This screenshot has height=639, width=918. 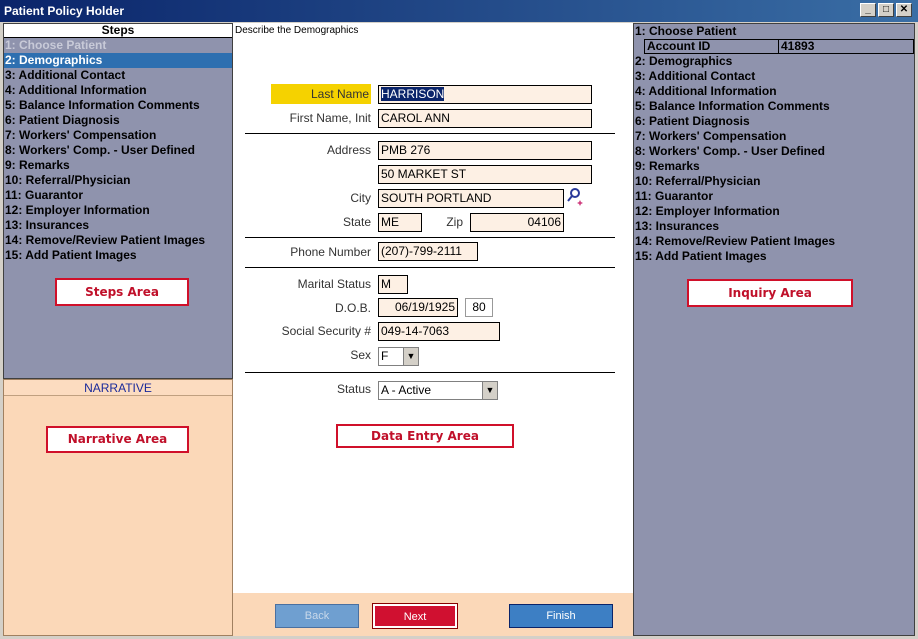 What do you see at coordinates (774, 196) in the screenshot?
I see `inquiry-guarantor: 11: Guarantor` at bounding box center [774, 196].